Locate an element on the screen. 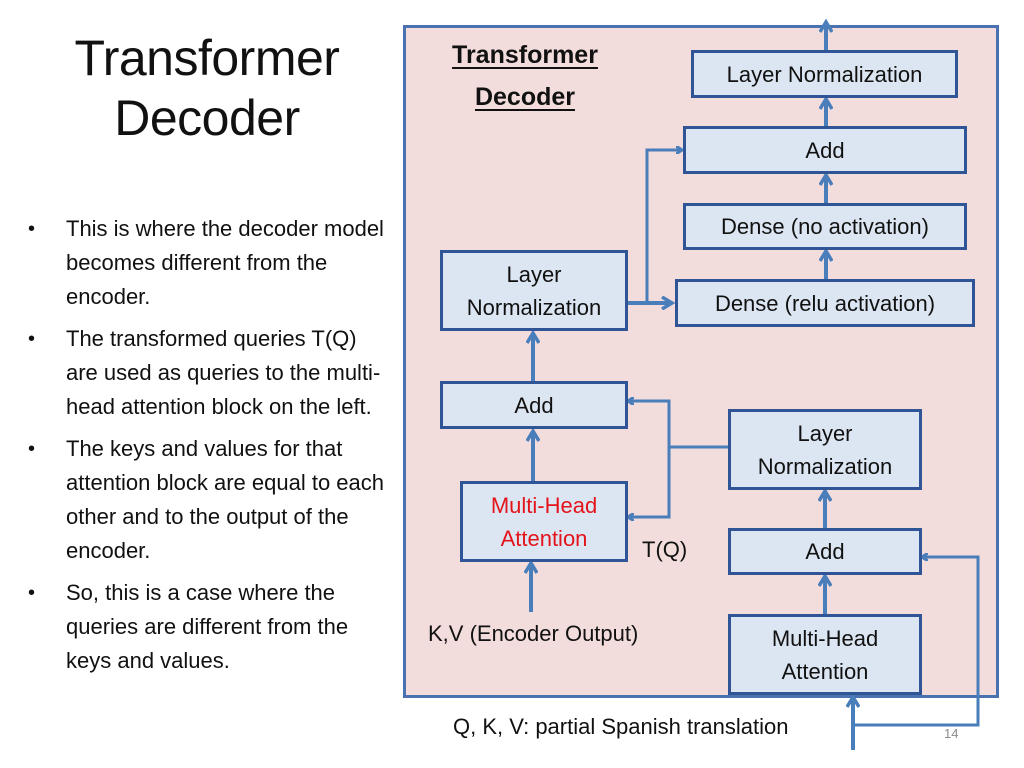  slide-title-line2: Decoder is located at coordinates (207, 118).